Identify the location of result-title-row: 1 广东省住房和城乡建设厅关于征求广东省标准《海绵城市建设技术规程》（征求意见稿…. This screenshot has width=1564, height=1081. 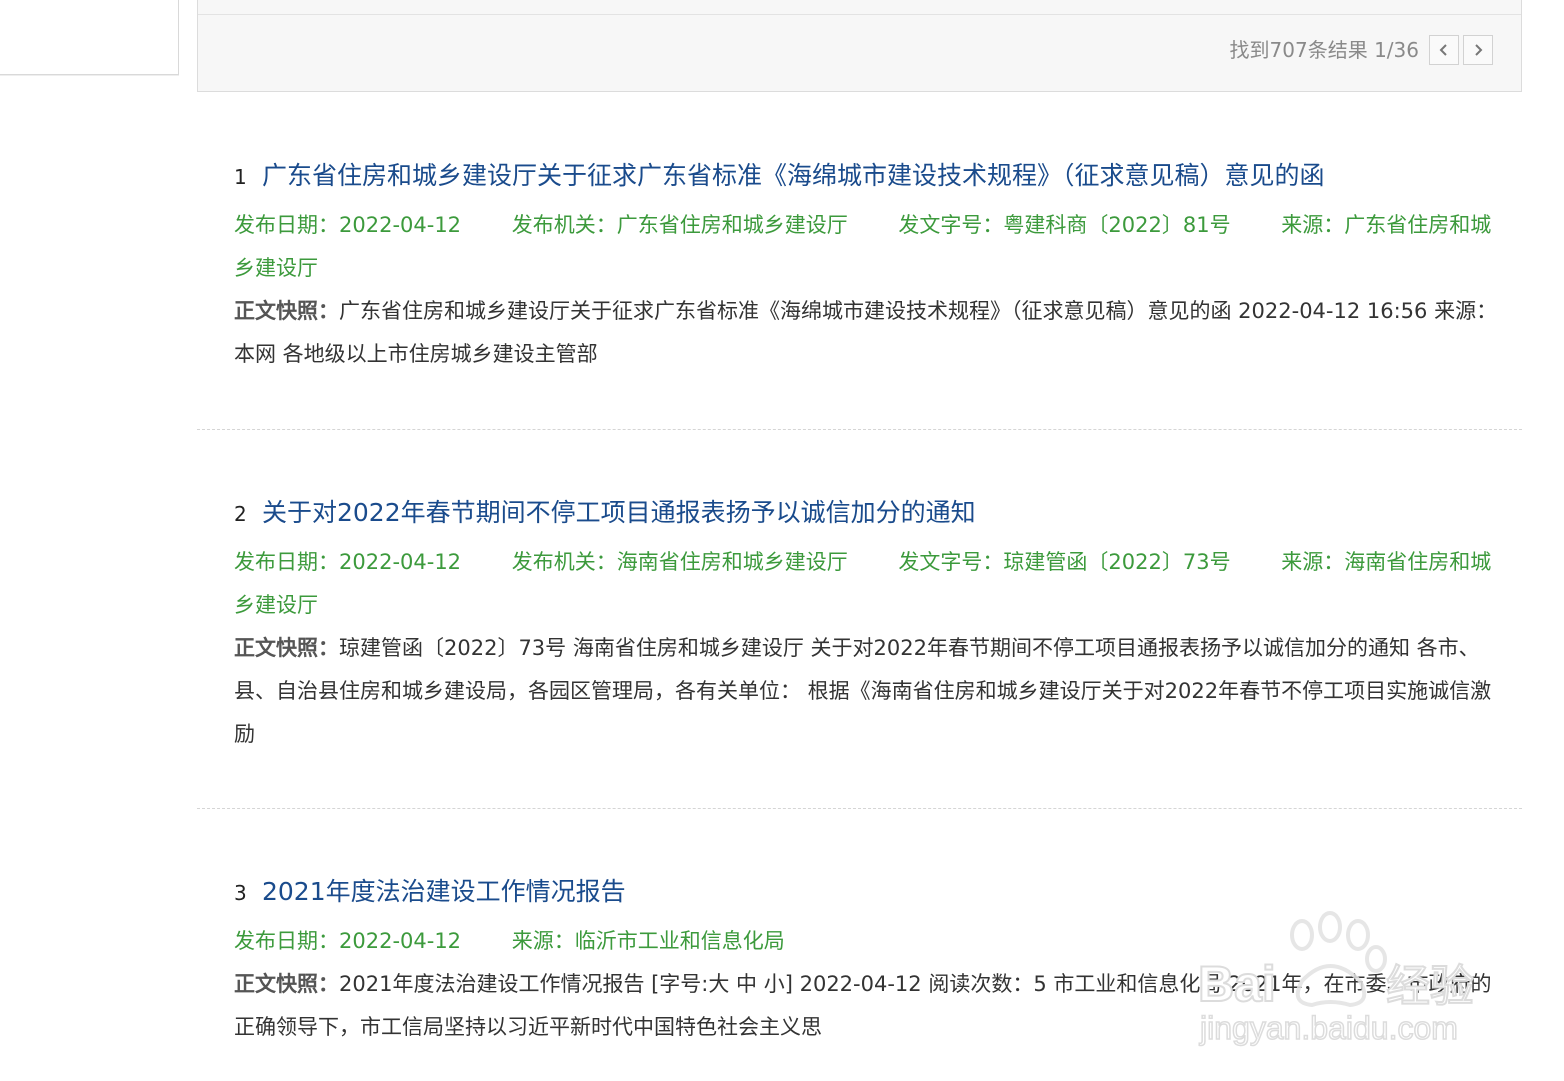
(869, 174).